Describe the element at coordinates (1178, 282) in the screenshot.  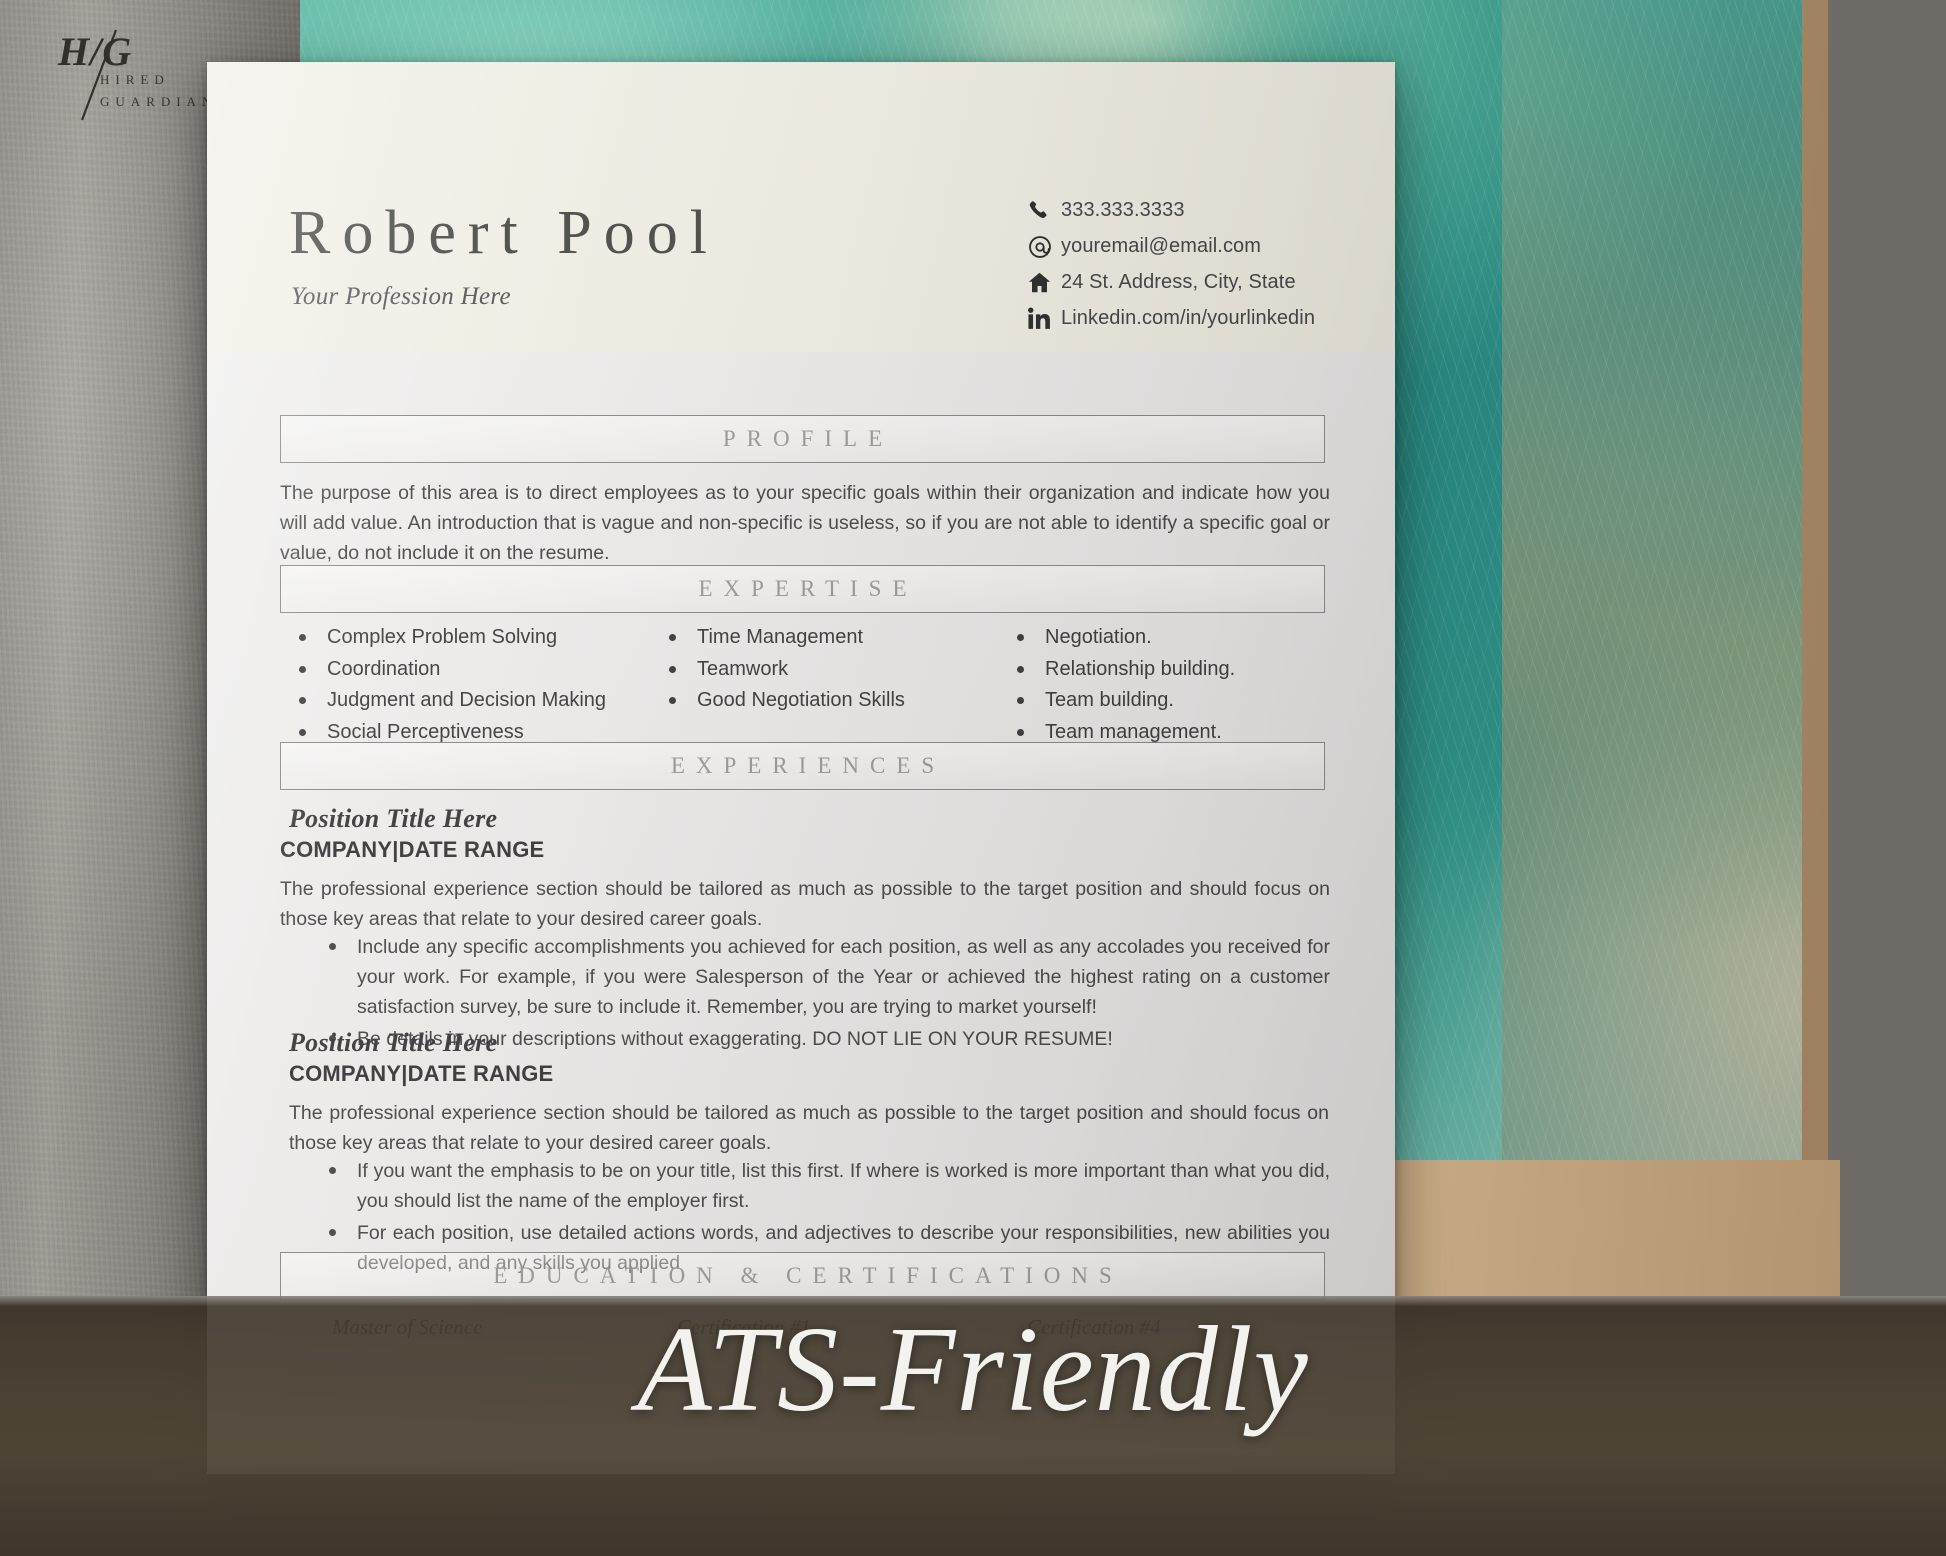
I see `contact-address-value: 24 St. Address, City, State` at that location.